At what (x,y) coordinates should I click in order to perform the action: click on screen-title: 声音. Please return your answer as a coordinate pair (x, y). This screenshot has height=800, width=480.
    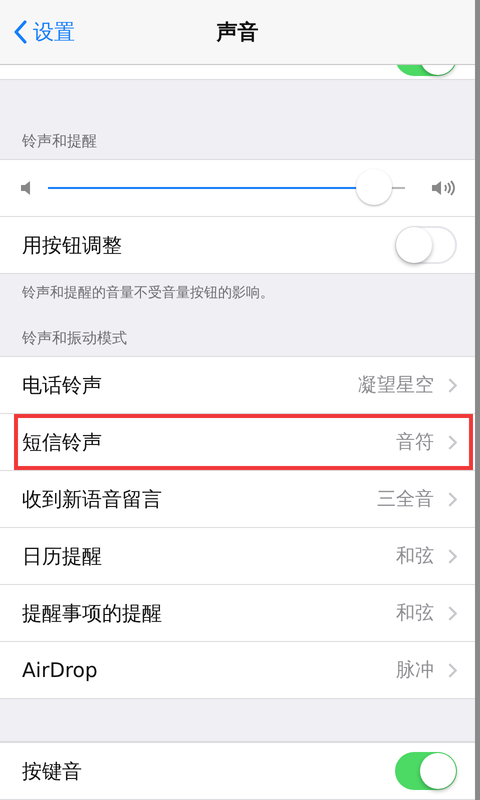
    Looking at the image, I should click on (238, 32).